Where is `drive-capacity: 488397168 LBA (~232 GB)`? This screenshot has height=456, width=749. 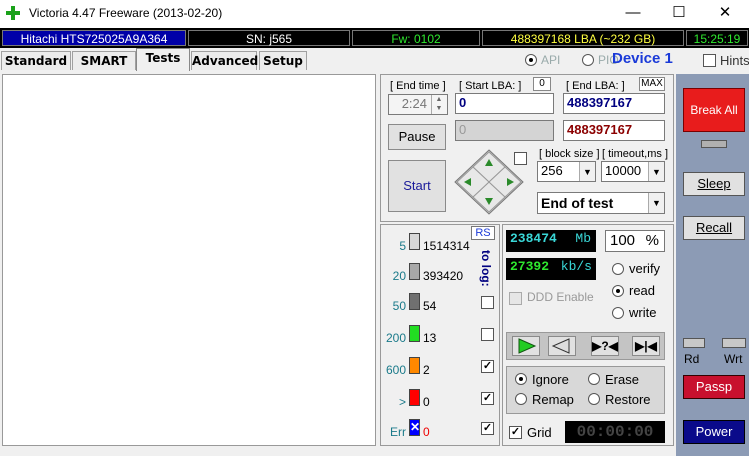
drive-capacity: 488397168 LBA (~232 GB) is located at coordinates (583, 38).